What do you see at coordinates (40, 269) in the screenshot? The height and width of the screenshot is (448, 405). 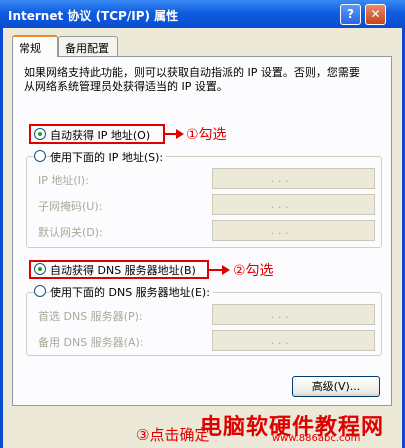 I see `dns-auto-radio` at bounding box center [40, 269].